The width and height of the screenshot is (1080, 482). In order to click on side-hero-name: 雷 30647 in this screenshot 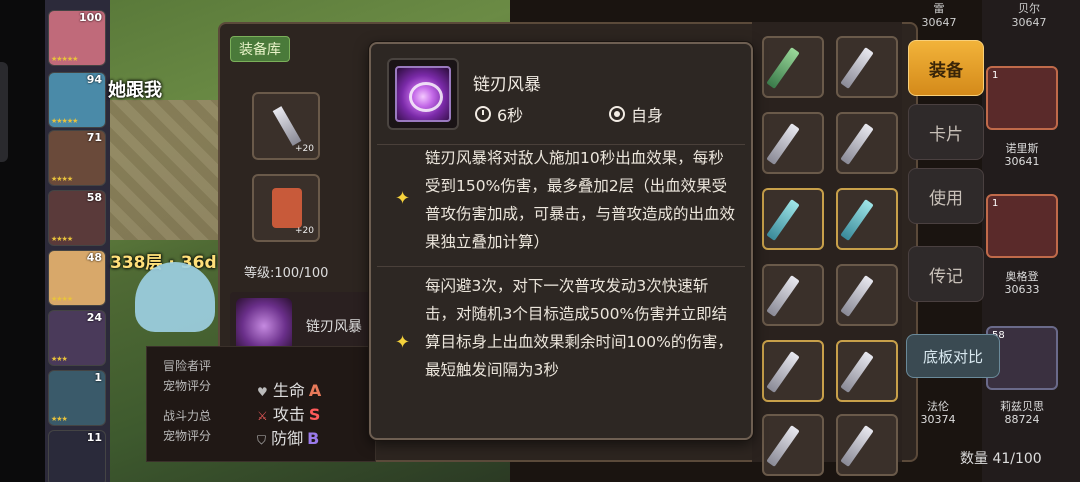, I will do `click(939, 15)`.